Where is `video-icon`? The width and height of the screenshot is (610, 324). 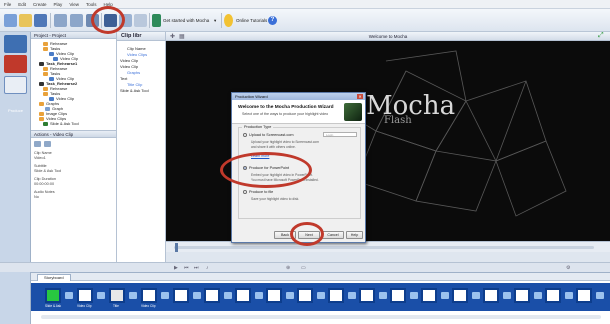 video-icon is located at coordinates (51, 98).